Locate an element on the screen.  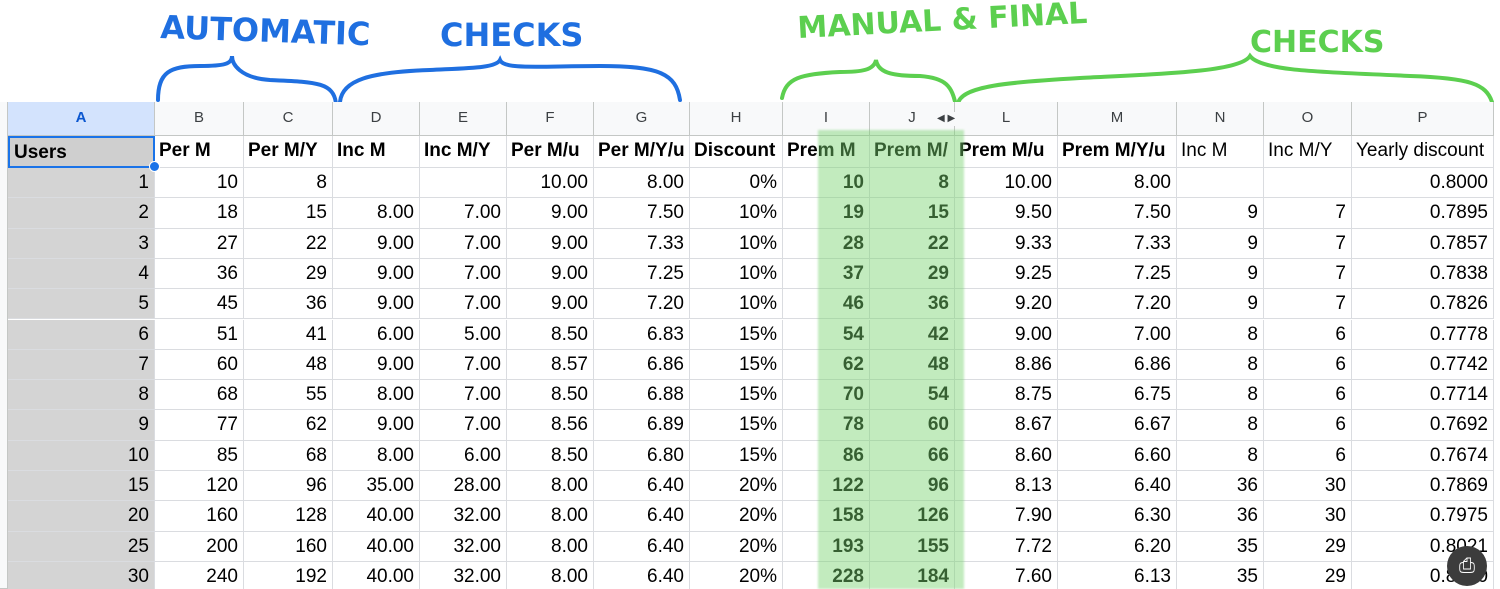
cell-m: 6.20 is located at coordinates (1117, 546).